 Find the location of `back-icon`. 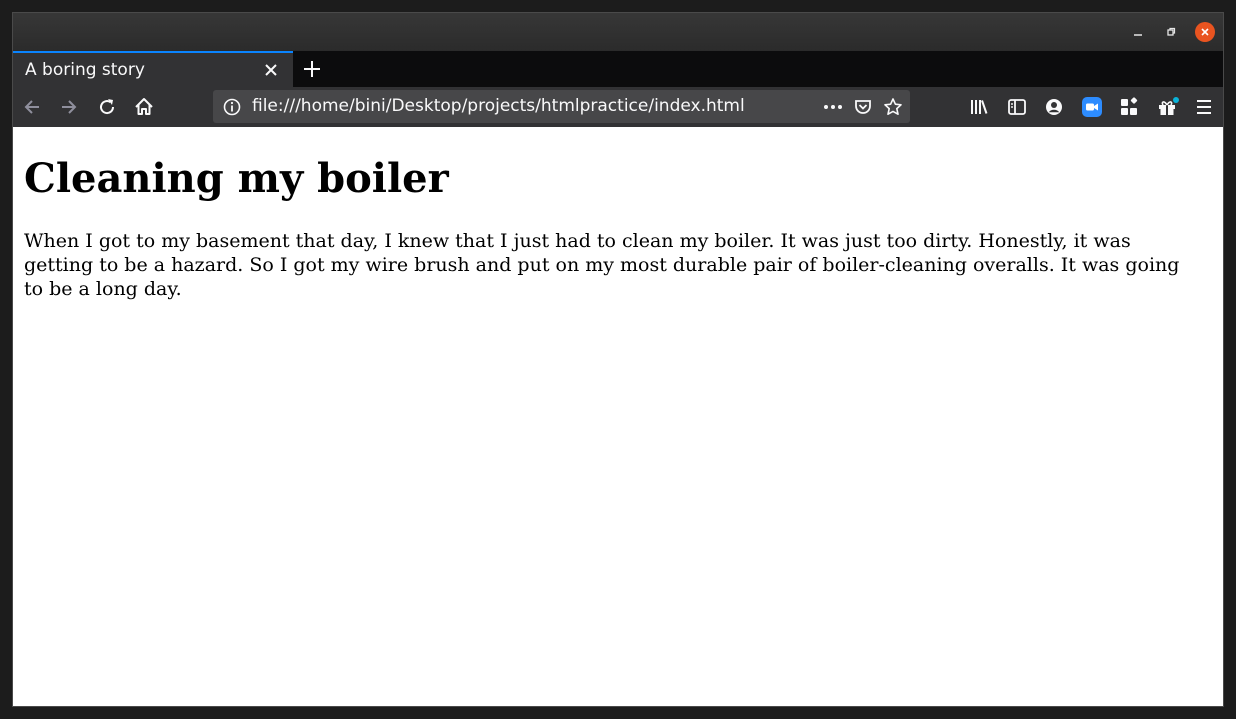

back-icon is located at coordinates (31, 107).